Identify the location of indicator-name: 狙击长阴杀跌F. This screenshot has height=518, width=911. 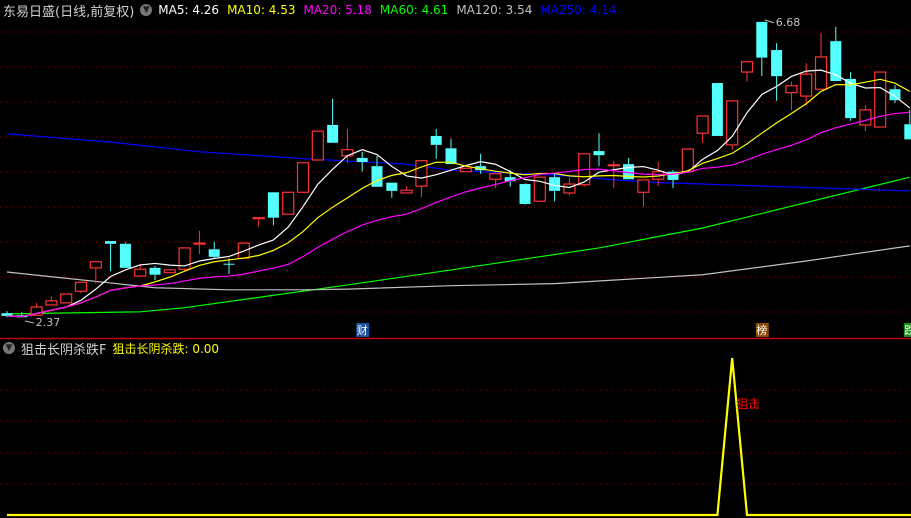
(63, 348).